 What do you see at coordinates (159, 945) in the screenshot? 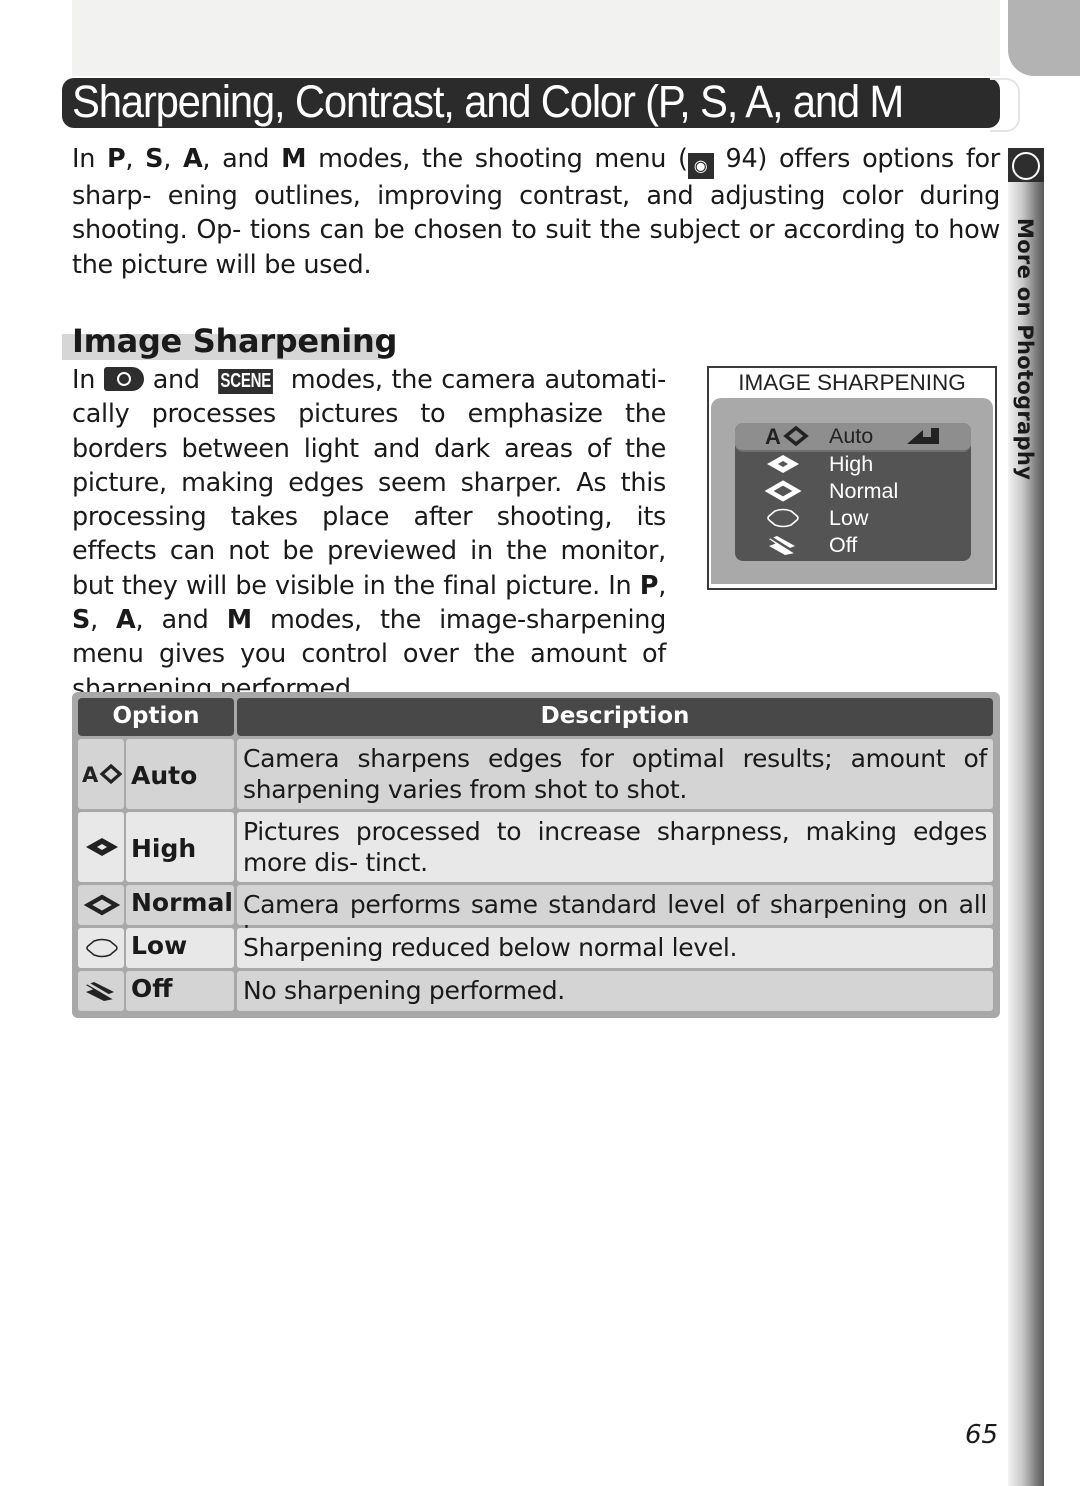
I see `option-name: Low` at bounding box center [159, 945].